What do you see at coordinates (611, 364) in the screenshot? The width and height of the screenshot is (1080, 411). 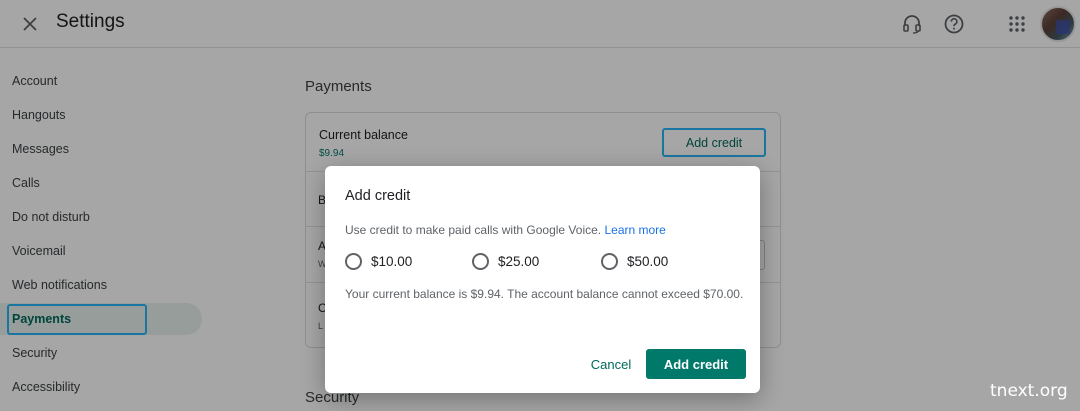 I see `cancel-button: Cancel` at bounding box center [611, 364].